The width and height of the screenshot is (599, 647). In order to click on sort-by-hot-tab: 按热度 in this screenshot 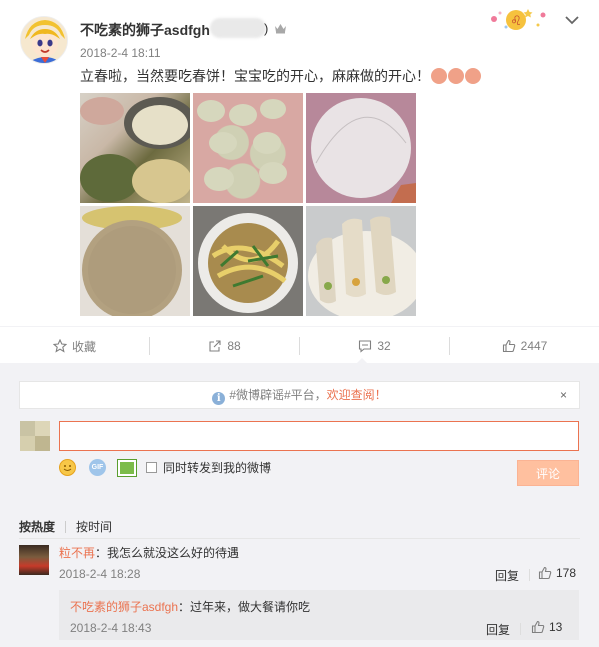, I will do `click(37, 527)`.